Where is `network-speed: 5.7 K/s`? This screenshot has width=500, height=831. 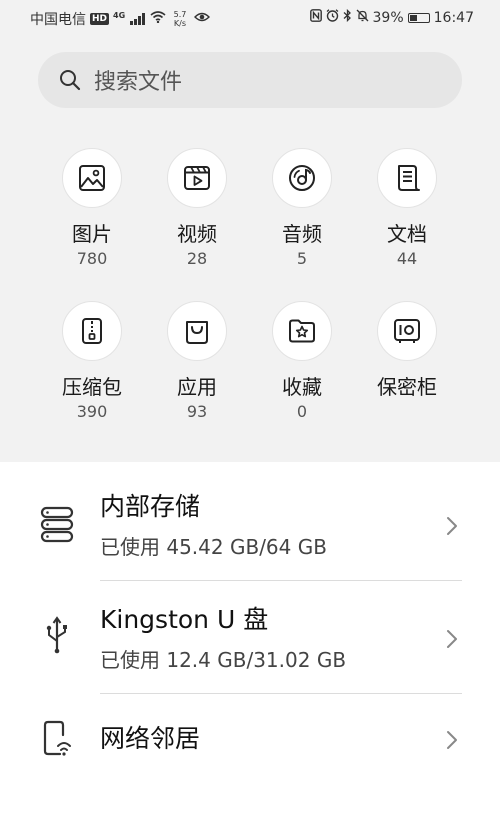 network-speed: 5.7 K/s is located at coordinates (180, 19).